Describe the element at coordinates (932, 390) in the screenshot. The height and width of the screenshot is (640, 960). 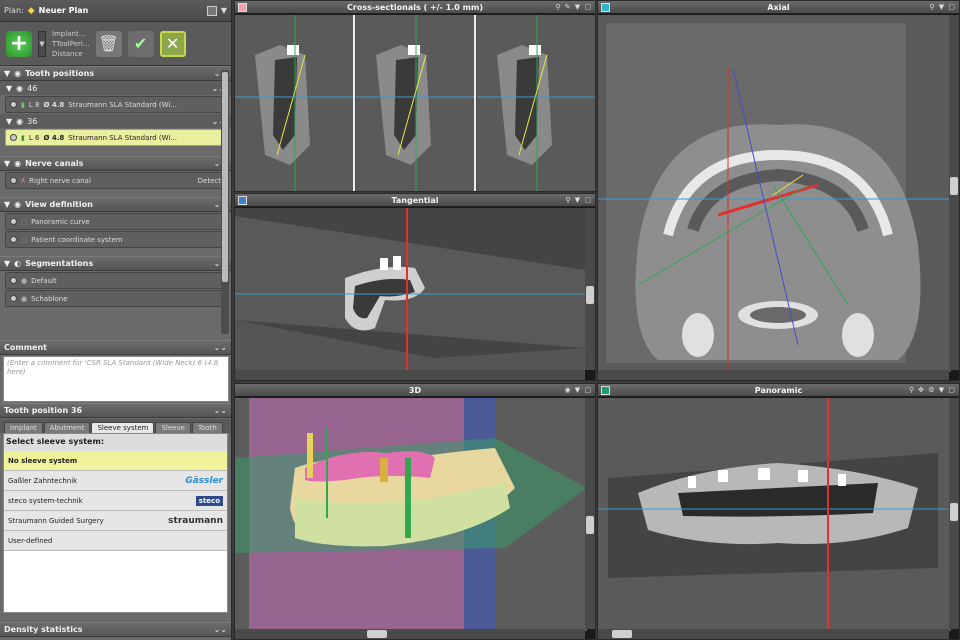
I see `view-controls: ⚲ ✥ ⚙ ▼ ▢` at that location.